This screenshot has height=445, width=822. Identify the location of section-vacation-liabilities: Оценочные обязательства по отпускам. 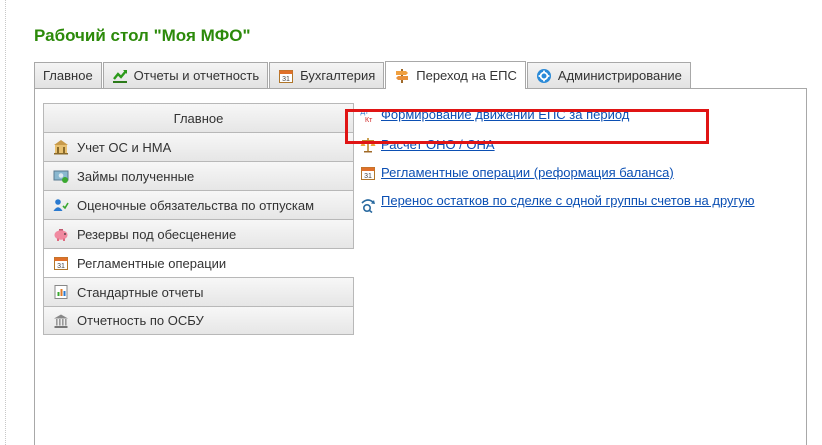
(198, 204).